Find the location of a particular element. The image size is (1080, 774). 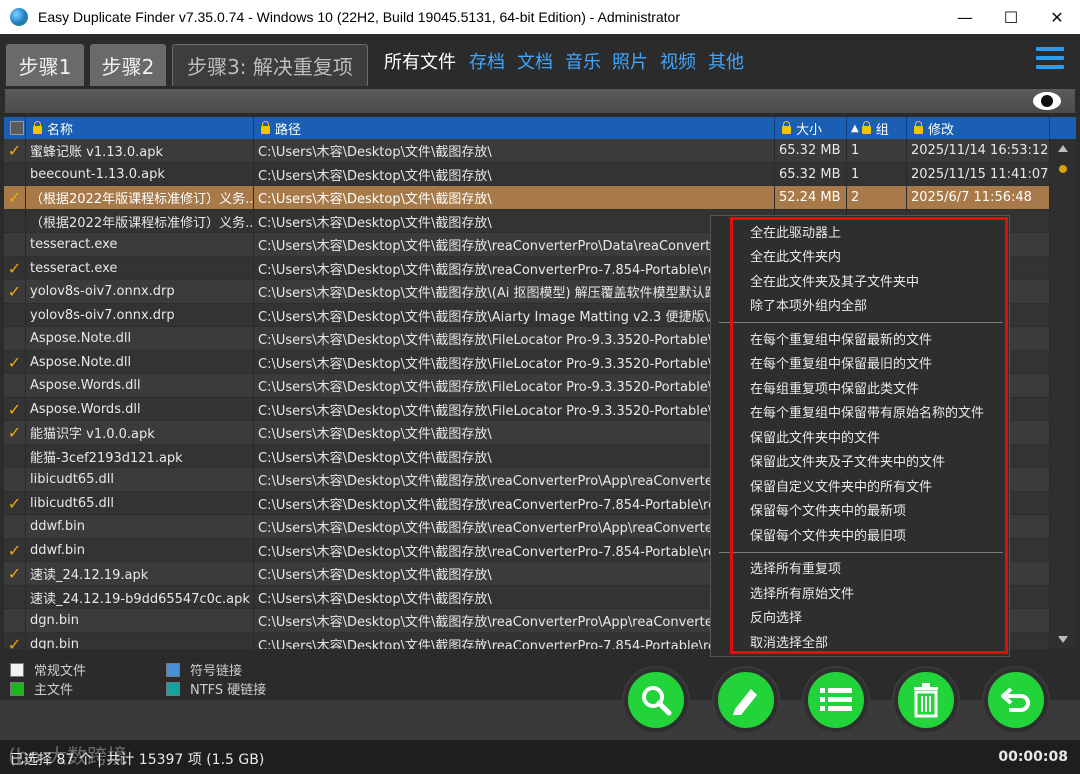

filter-photos: 照片 is located at coordinates (630, 61).